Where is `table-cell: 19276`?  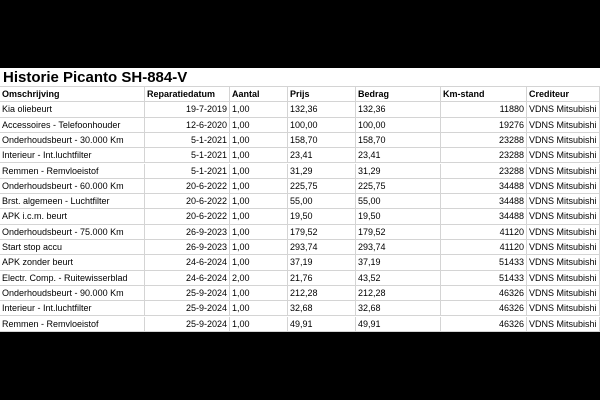 table-cell: 19276 is located at coordinates (484, 124).